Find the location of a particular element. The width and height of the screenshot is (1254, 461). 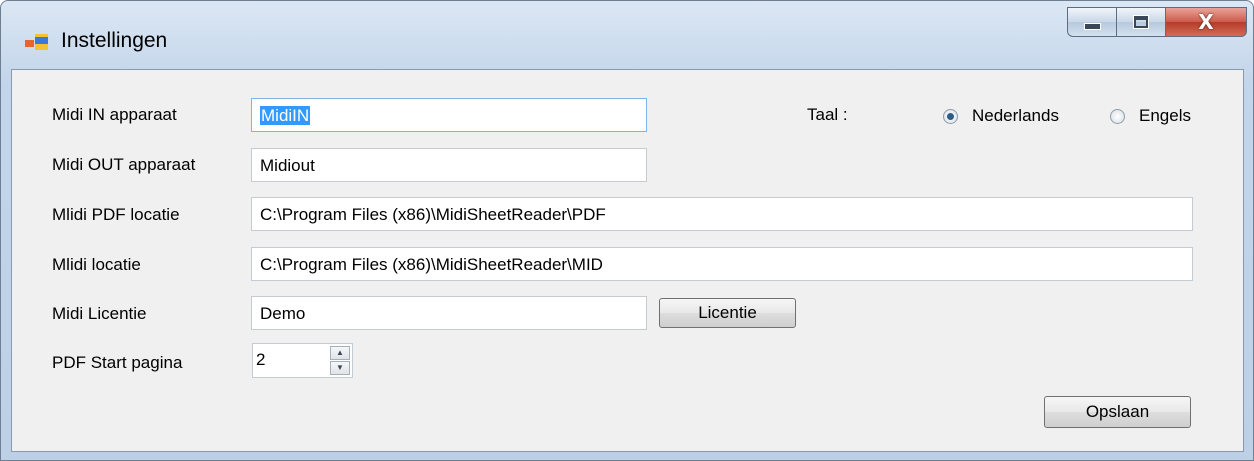

minimize-button is located at coordinates (1092, 22).